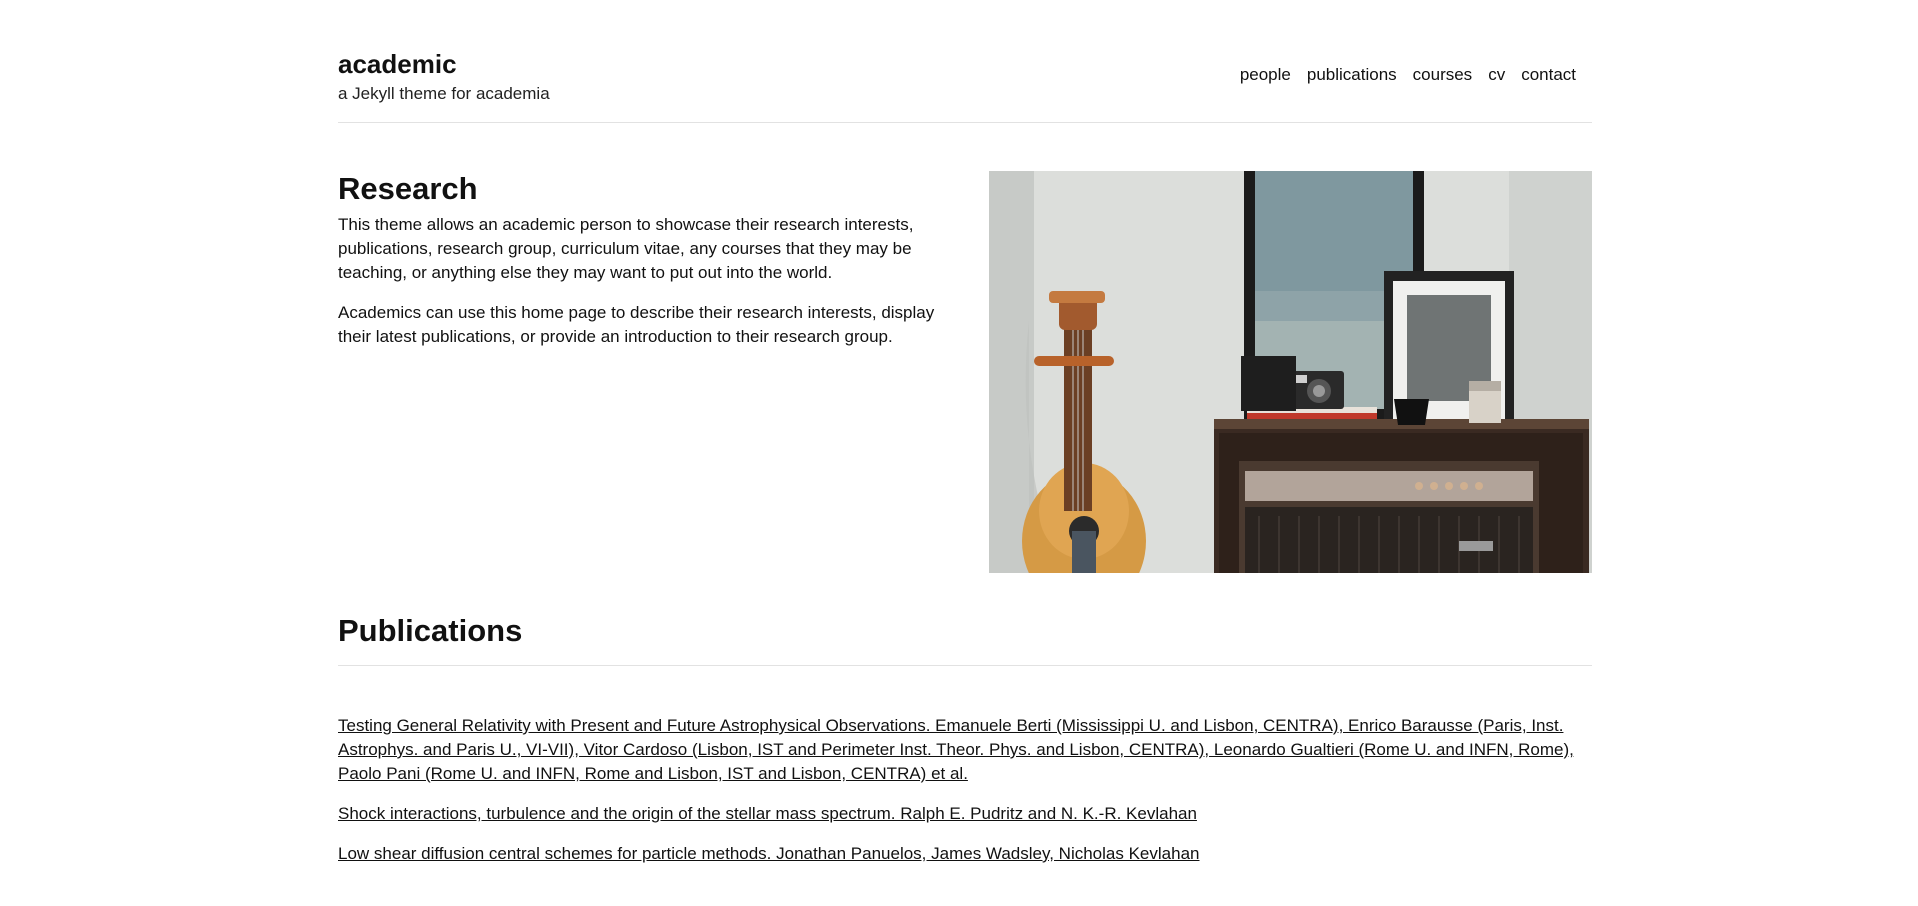 The height and width of the screenshot is (906, 1918). What do you see at coordinates (1548, 75) in the screenshot?
I see `nav-link-contact: contact` at bounding box center [1548, 75].